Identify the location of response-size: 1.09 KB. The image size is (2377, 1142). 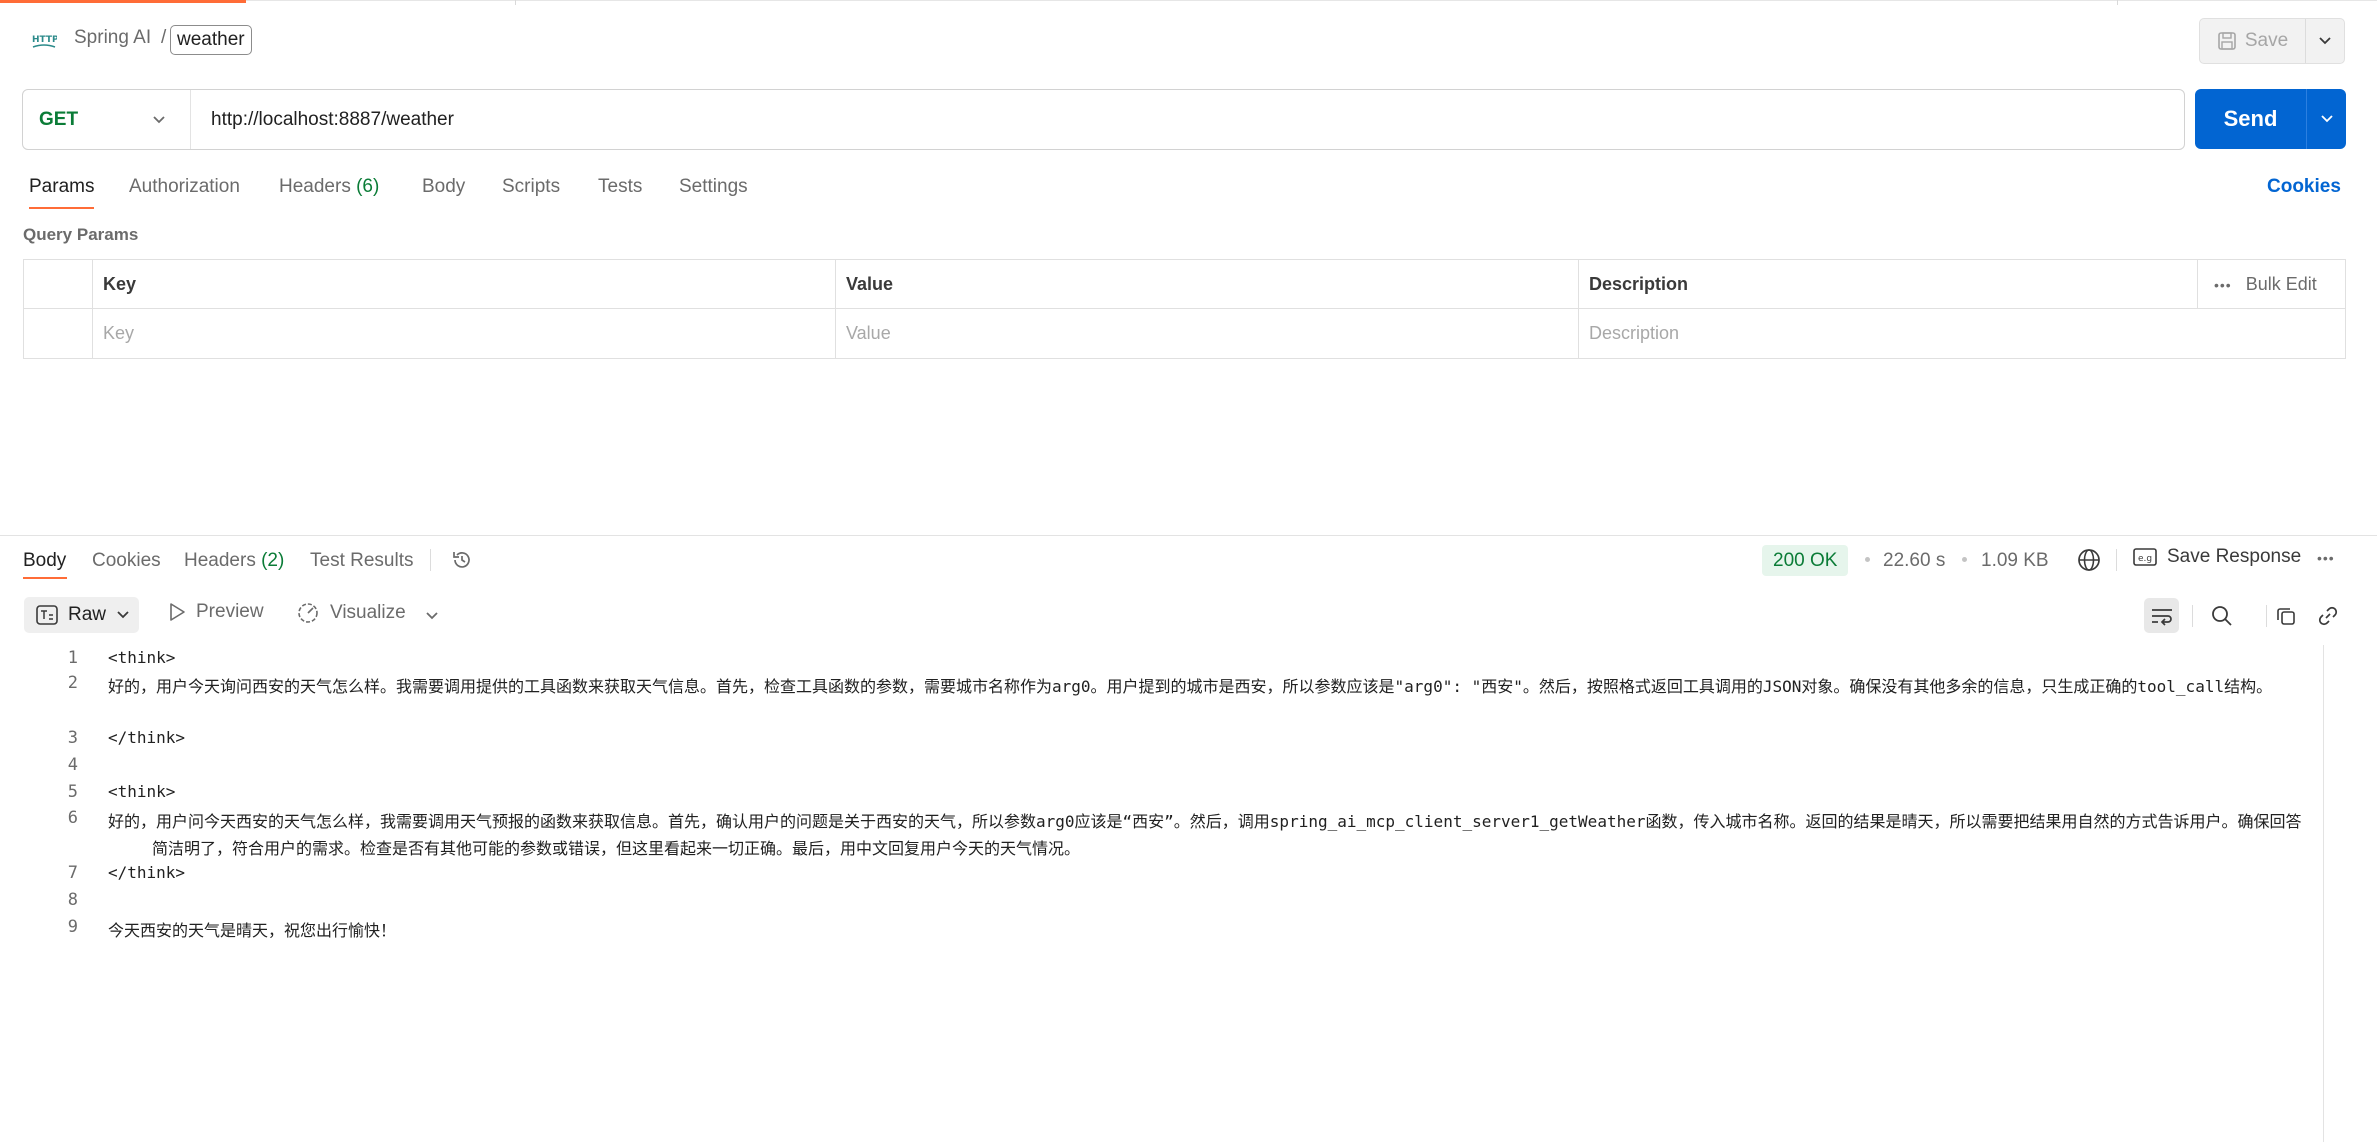
(2015, 561).